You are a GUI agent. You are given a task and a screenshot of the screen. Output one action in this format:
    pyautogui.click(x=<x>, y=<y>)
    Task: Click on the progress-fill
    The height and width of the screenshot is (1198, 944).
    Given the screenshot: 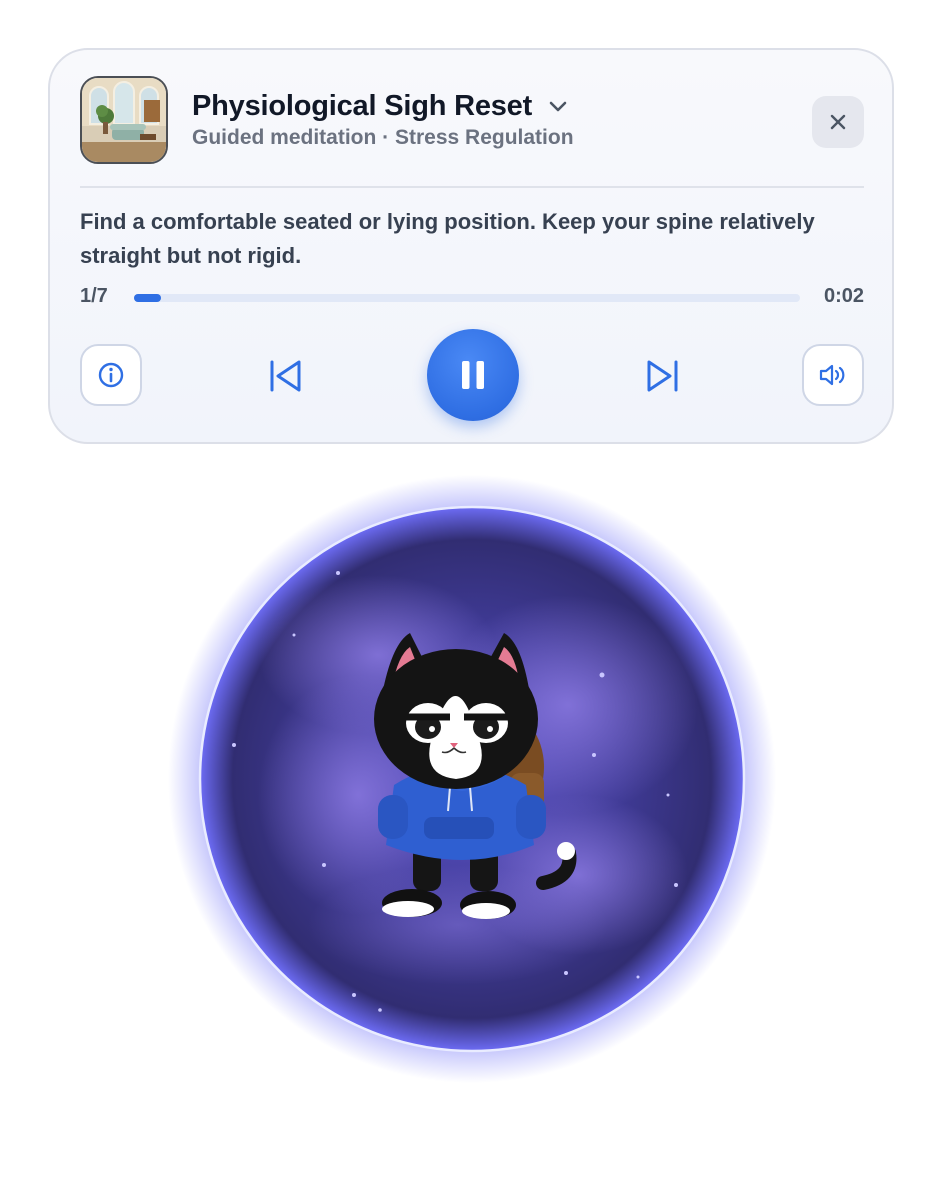 What is the action you would take?
    pyautogui.click(x=147, y=298)
    